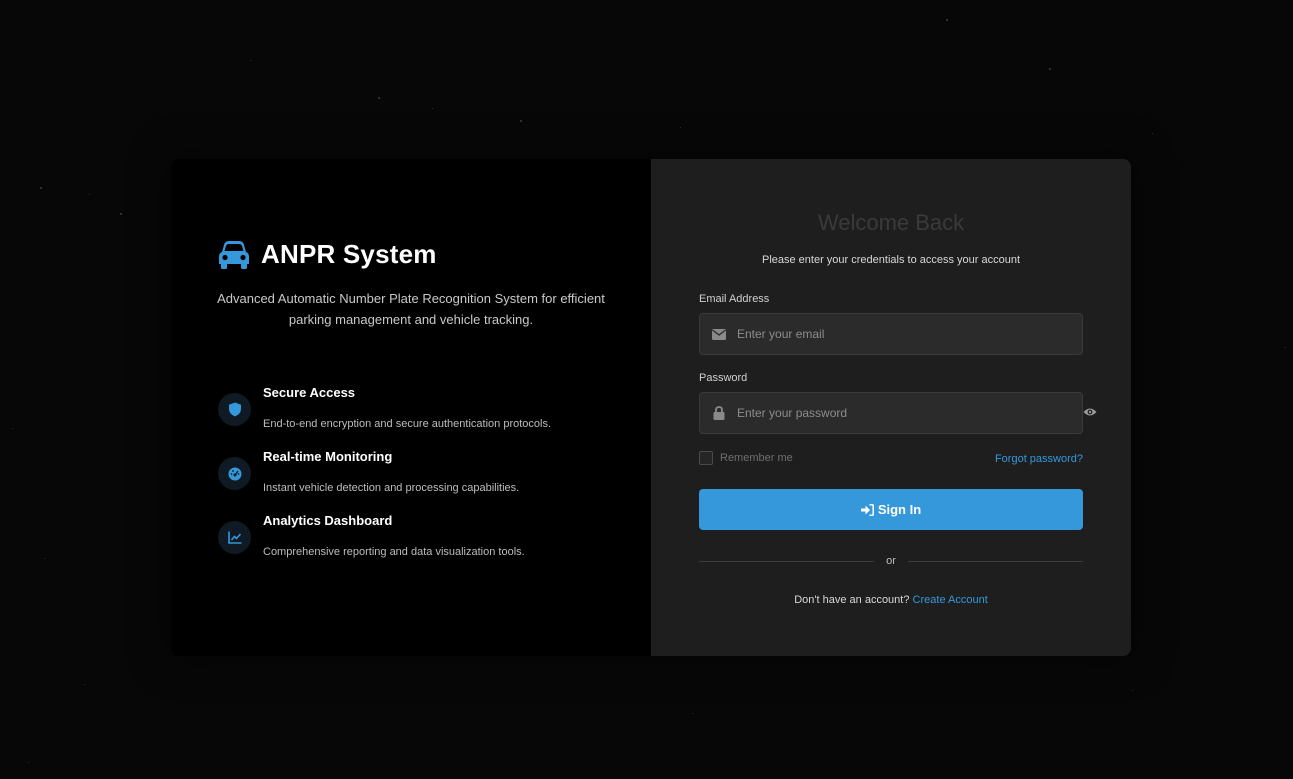 This screenshot has width=1293, height=779. What do you see at coordinates (723, 378) in the screenshot?
I see `password-label: Password` at bounding box center [723, 378].